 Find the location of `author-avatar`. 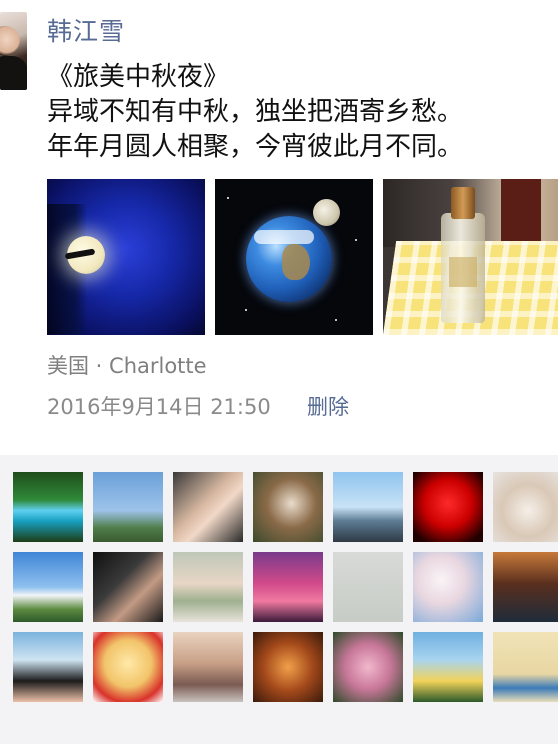

author-avatar is located at coordinates (13, 51).